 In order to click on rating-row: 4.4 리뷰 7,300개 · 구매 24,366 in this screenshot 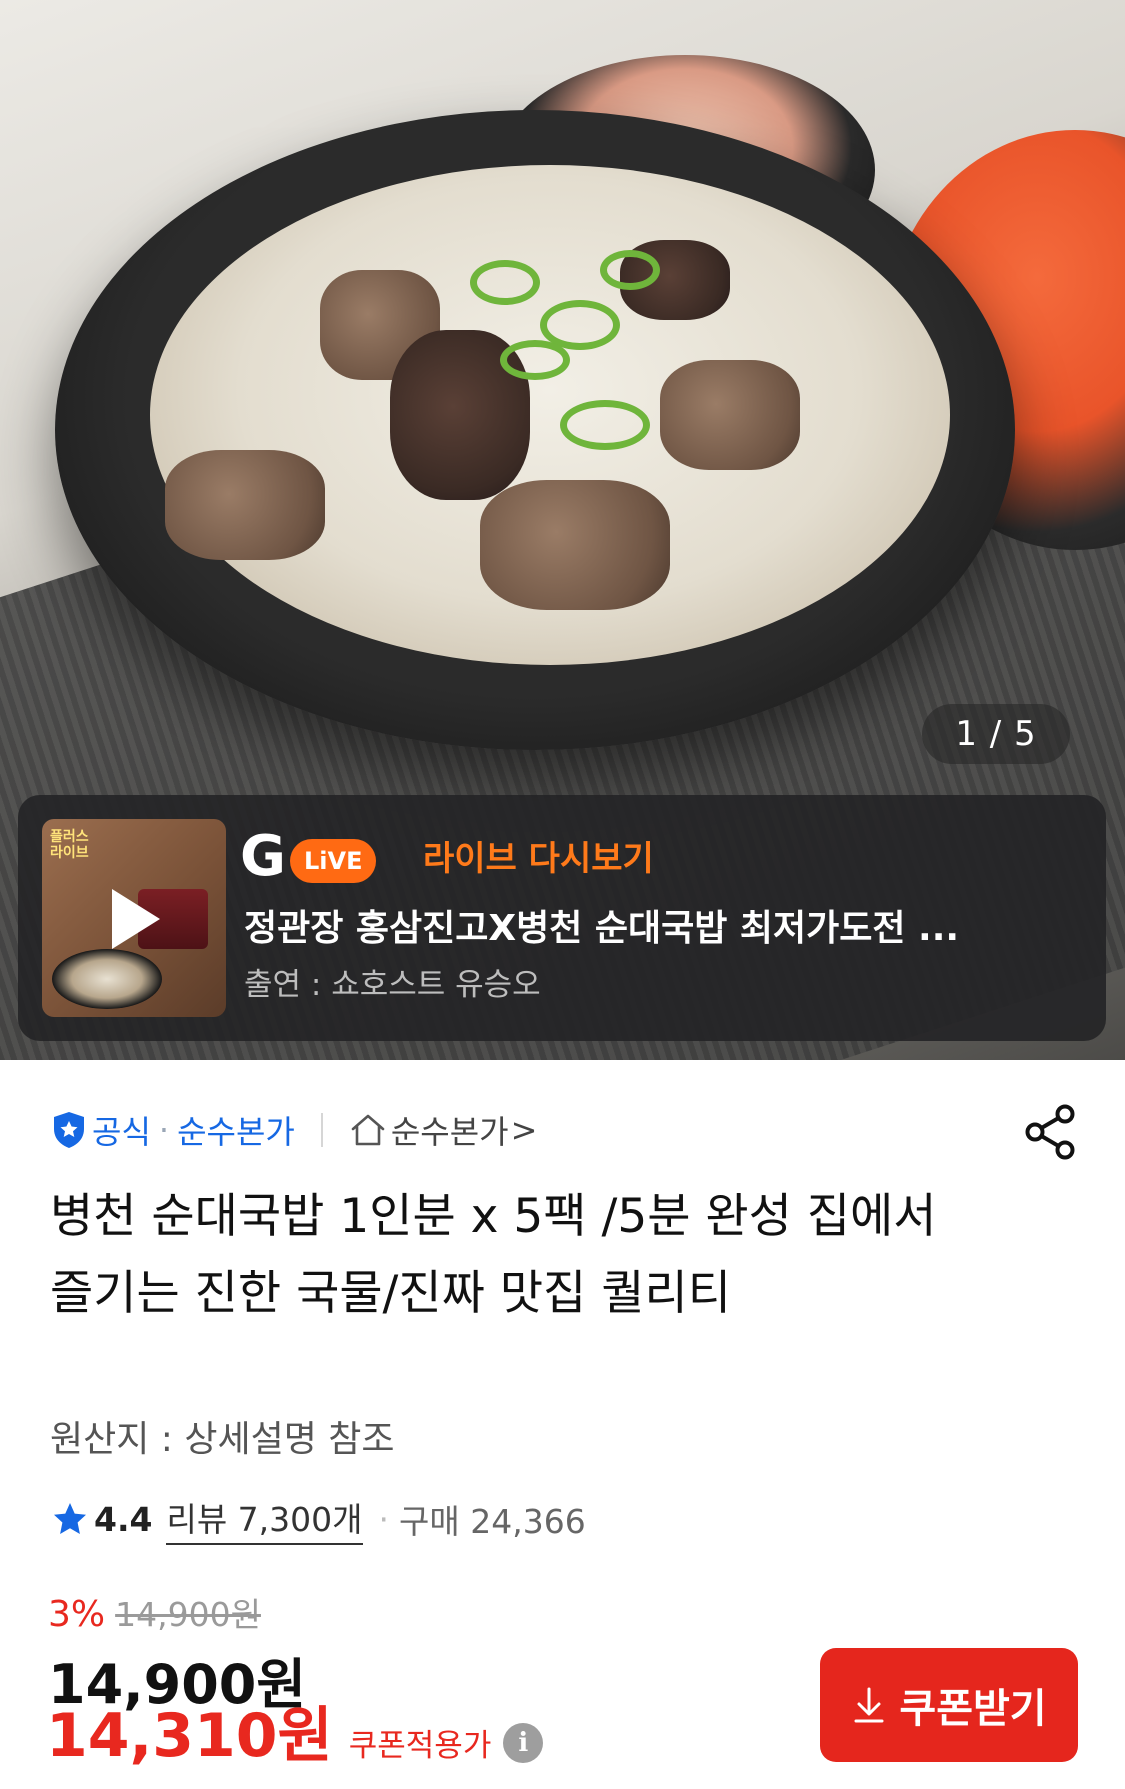, I will do `click(319, 1519)`.